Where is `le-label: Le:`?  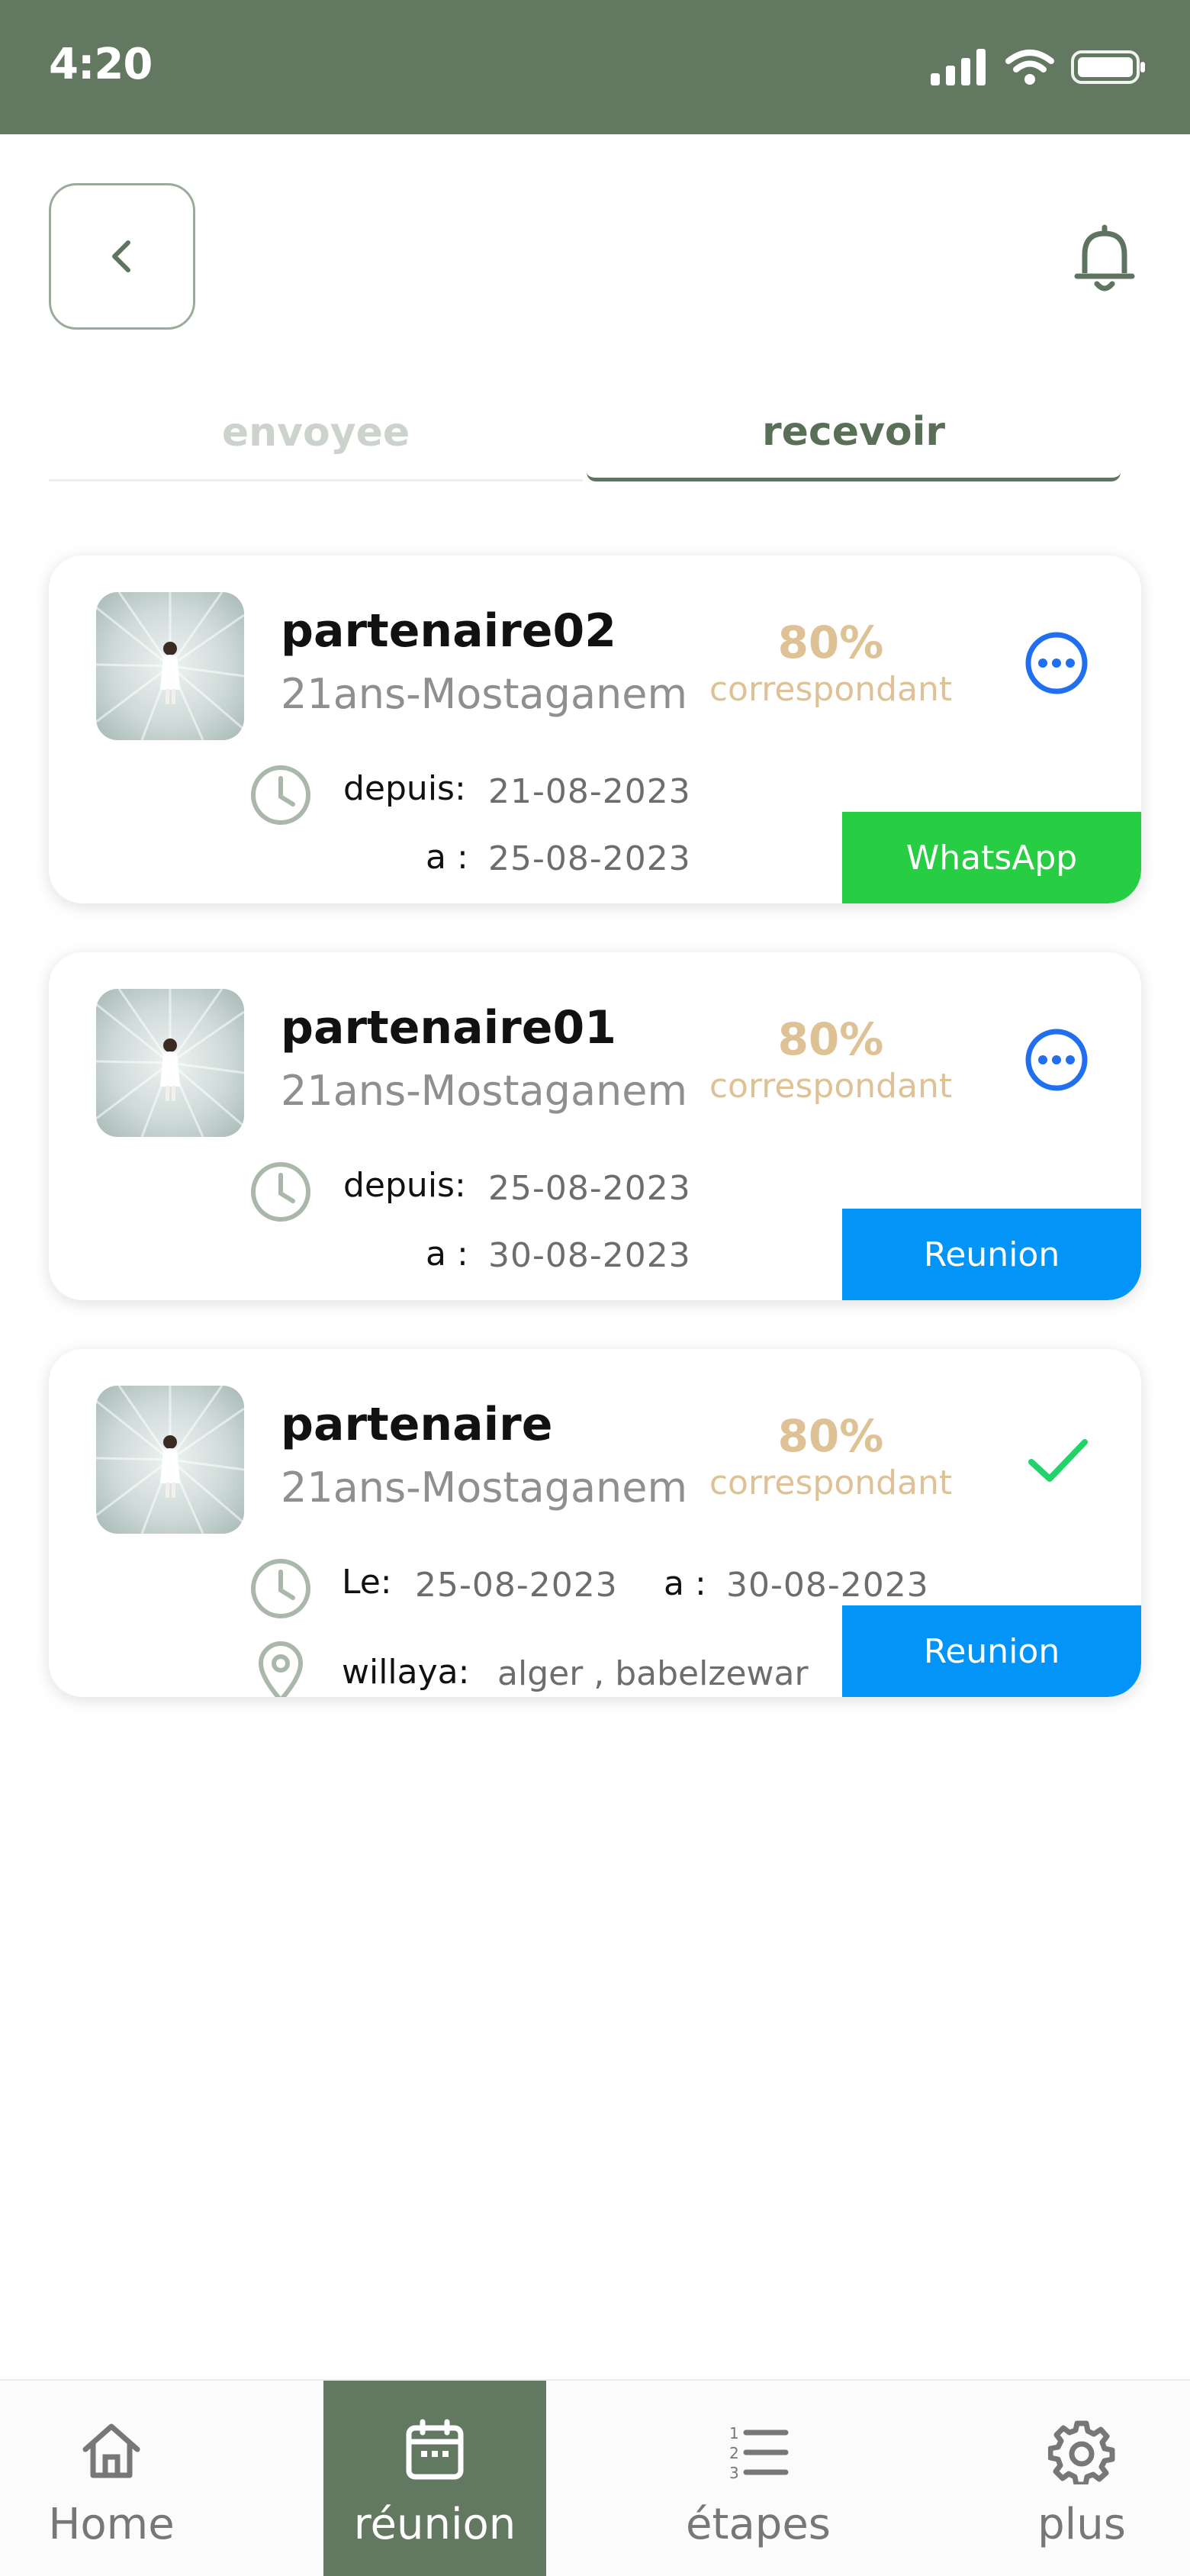 le-label: Le: is located at coordinates (367, 1582).